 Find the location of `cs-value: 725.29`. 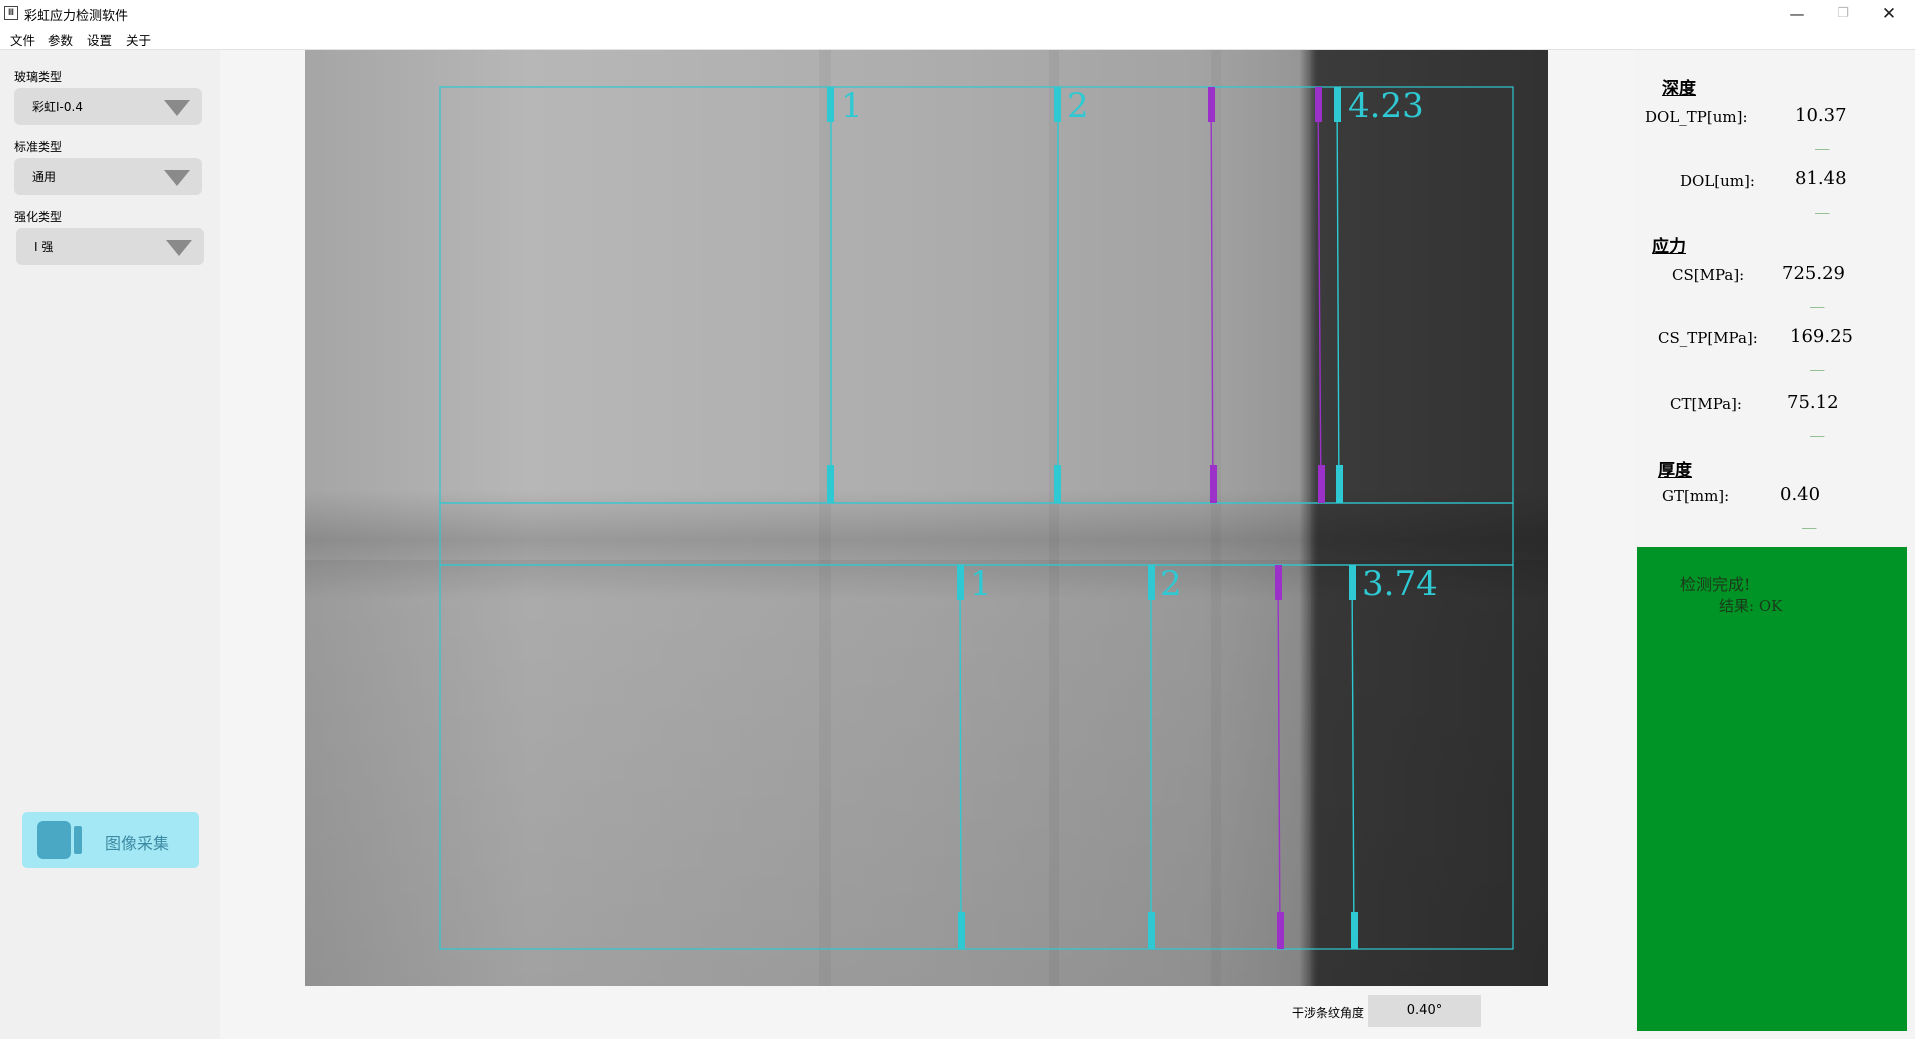

cs-value: 725.29 is located at coordinates (1813, 273).